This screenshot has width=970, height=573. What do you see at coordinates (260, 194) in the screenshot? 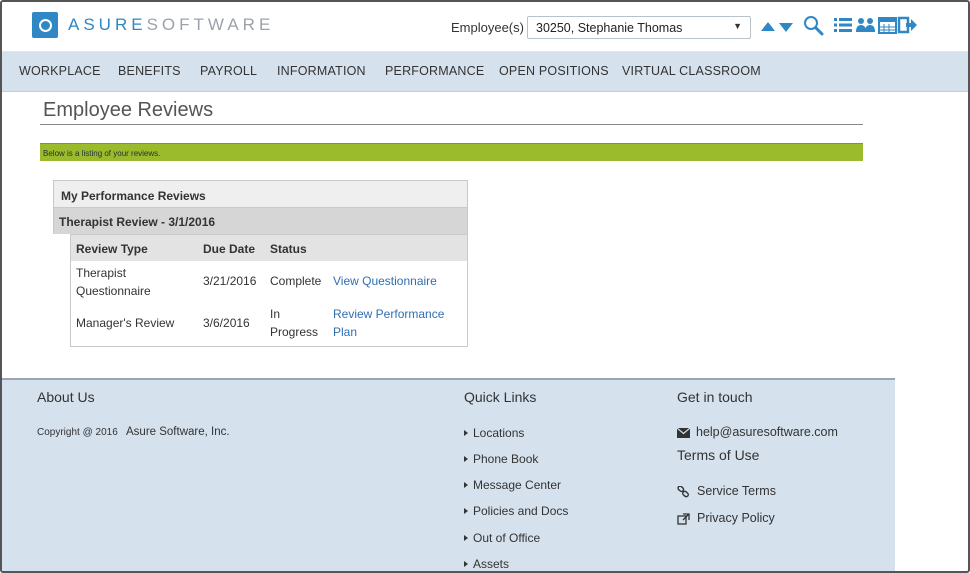
I see `reviews-heading: My Performance Reviews` at bounding box center [260, 194].